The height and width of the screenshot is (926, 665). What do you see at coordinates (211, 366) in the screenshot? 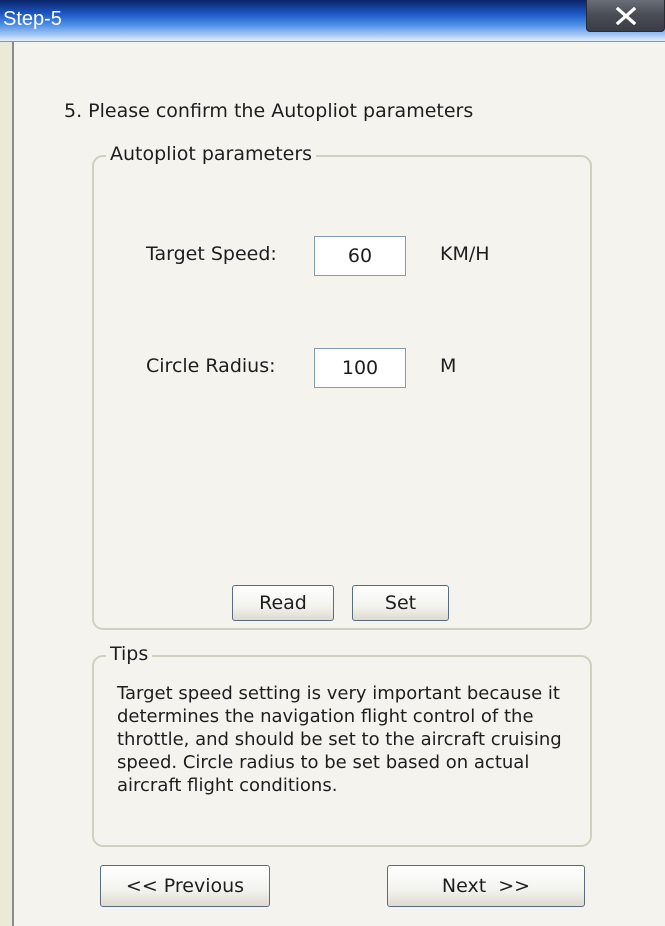
I see `circle-radius-label: Circle Radius:` at bounding box center [211, 366].